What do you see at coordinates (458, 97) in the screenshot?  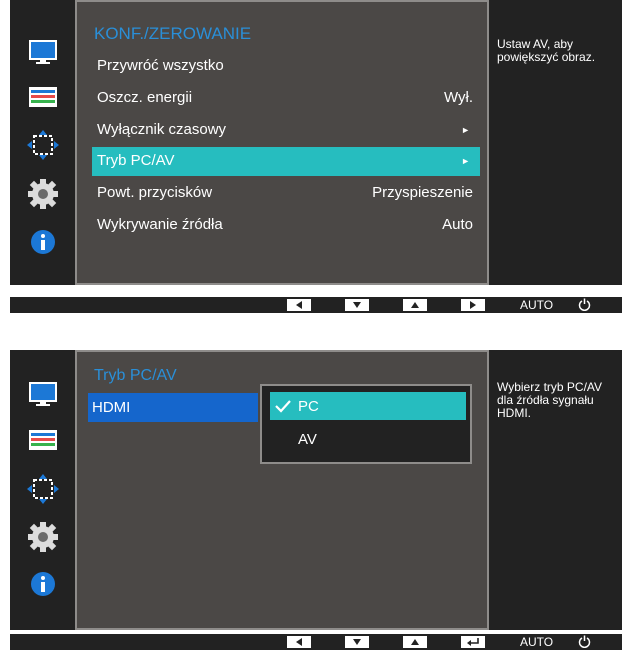 I see `menu-item-value: Wył.` at bounding box center [458, 97].